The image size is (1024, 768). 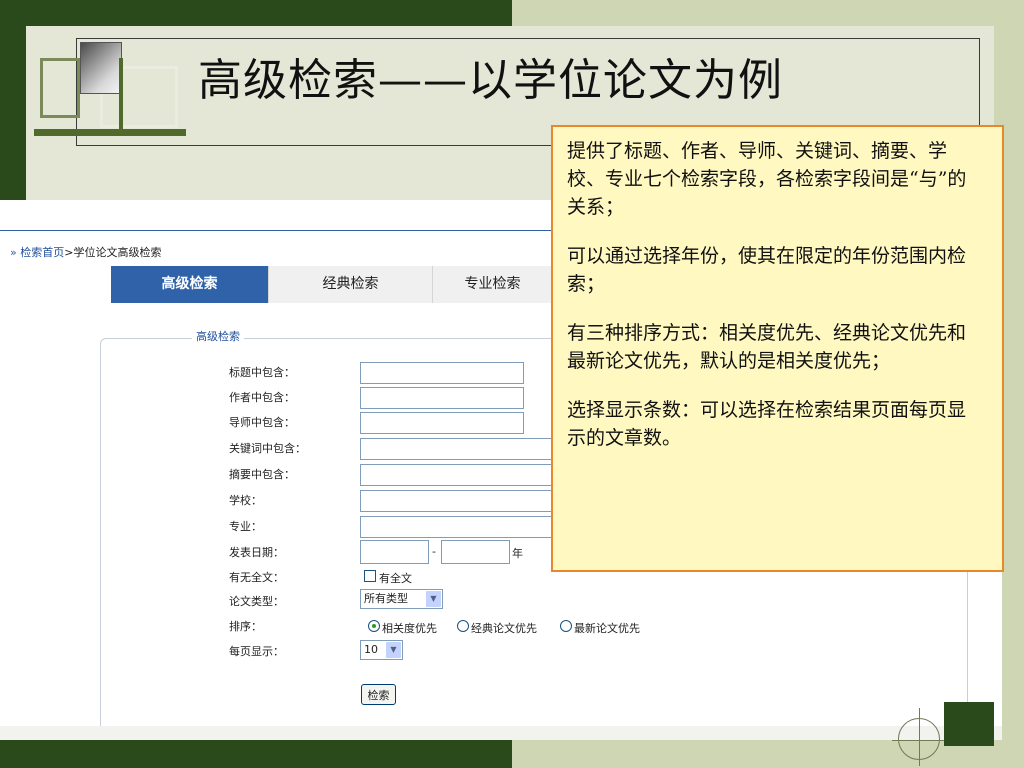 I want to click on screenshot-bottom-strip, so click(x=501, y=733).